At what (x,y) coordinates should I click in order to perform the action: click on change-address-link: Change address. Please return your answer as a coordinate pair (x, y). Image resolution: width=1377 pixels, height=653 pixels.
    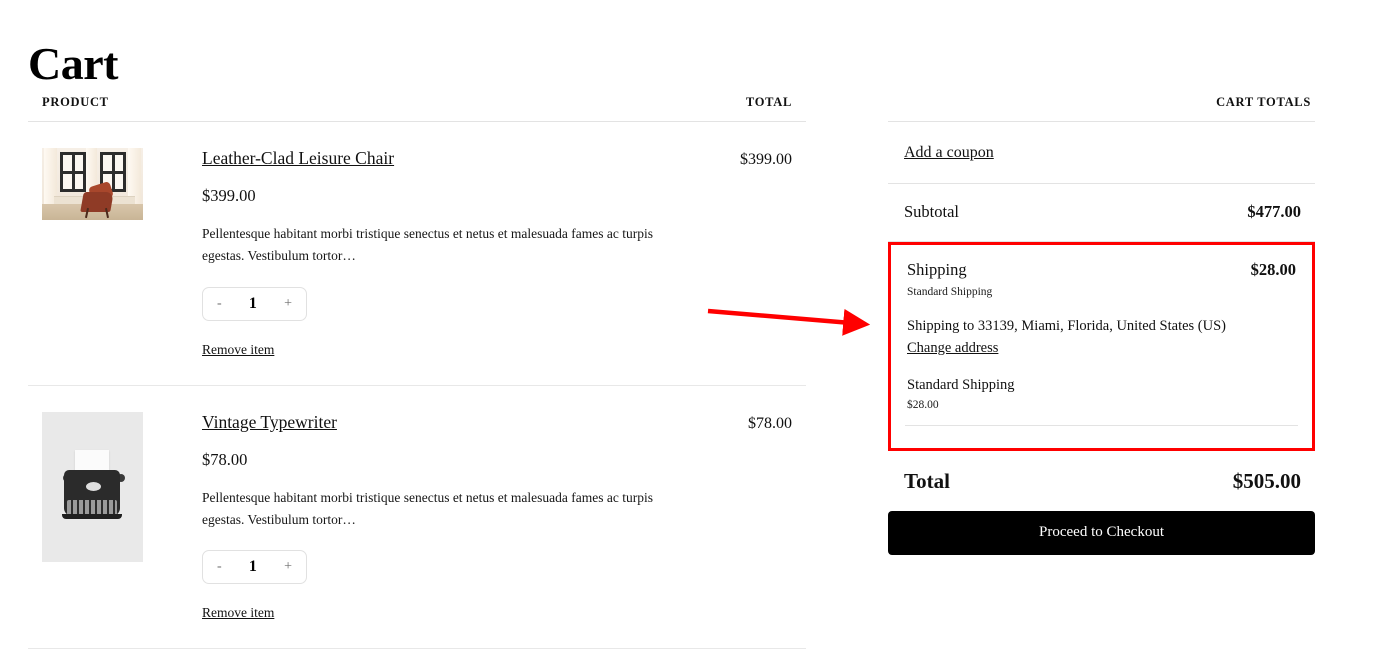
    Looking at the image, I should click on (952, 348).